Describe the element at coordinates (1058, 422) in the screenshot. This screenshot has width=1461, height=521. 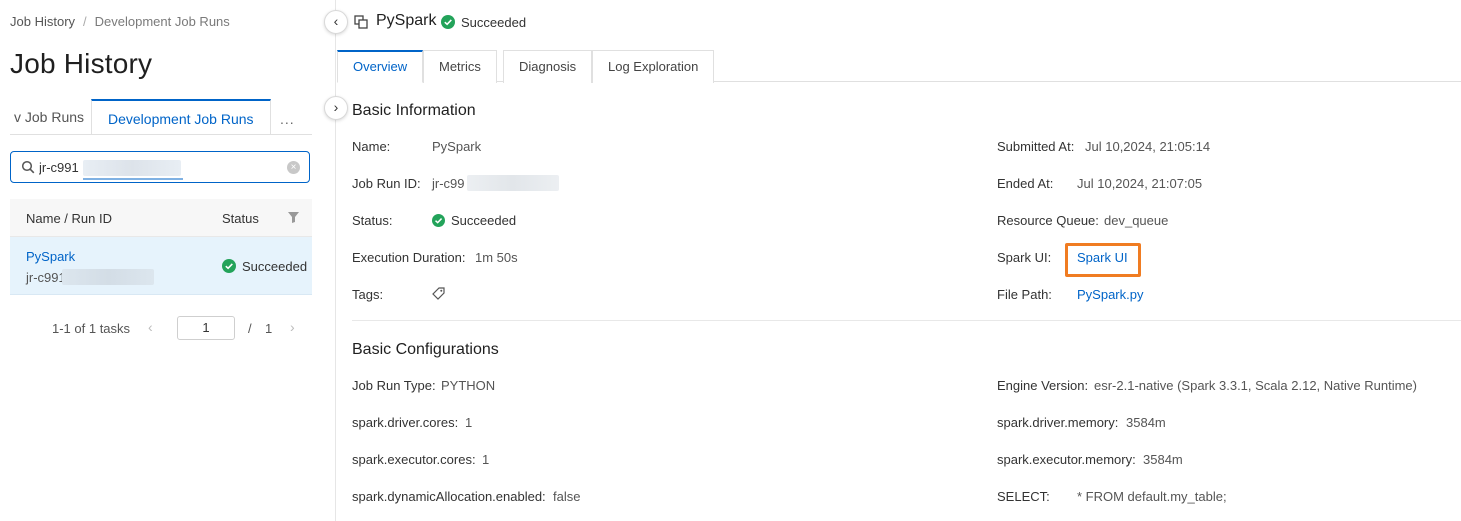
I see `field-label: spark.driver.memory:` at that location.